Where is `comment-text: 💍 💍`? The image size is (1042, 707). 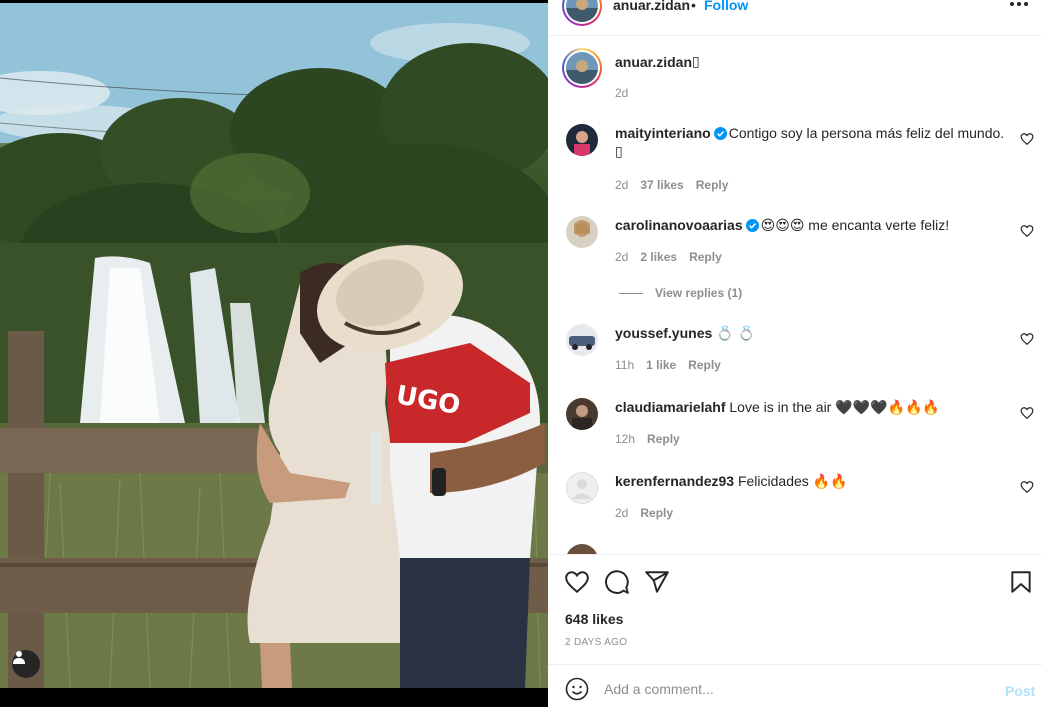
comment-text: 💍 💍 is located at coordinates (735, 333).